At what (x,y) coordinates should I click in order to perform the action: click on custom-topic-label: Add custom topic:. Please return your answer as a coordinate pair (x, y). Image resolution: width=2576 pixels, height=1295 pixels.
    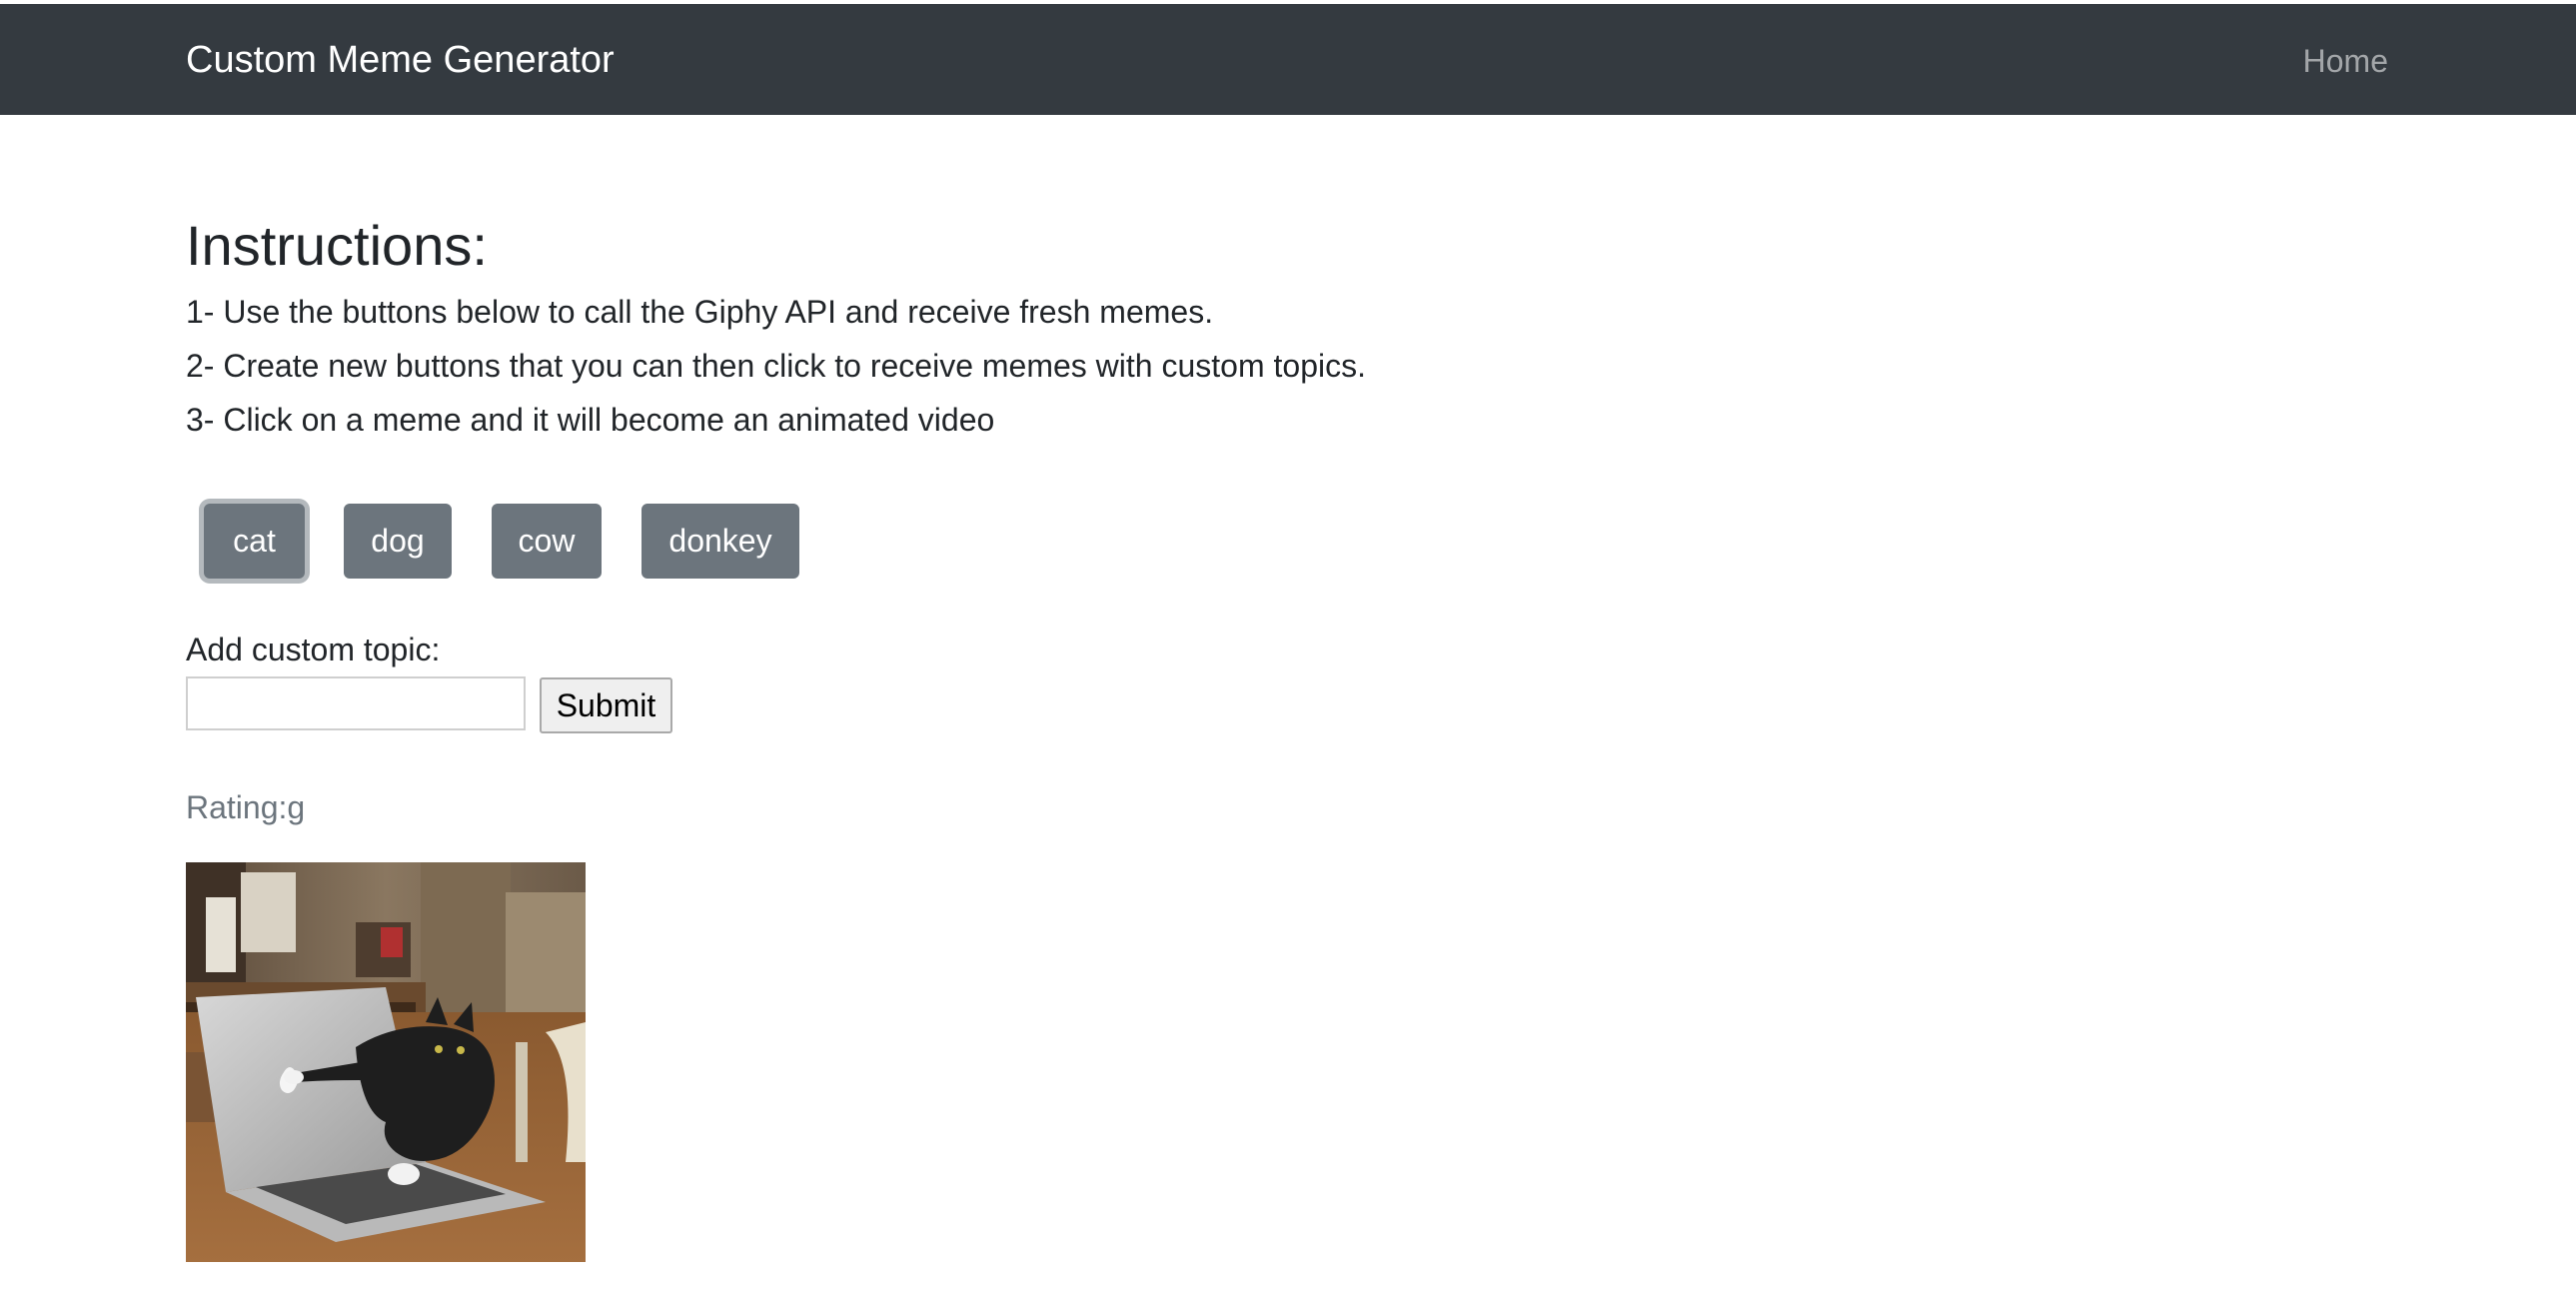
    Looking at the image, I should click on (313, 650).